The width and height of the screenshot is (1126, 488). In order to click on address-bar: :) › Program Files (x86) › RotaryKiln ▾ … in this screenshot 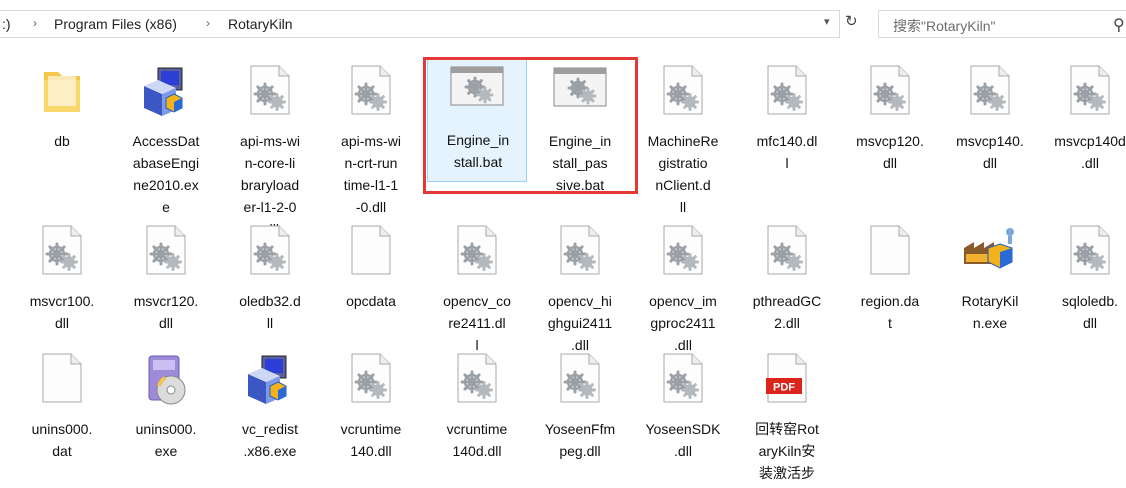, I will do `click(563, 20)`.